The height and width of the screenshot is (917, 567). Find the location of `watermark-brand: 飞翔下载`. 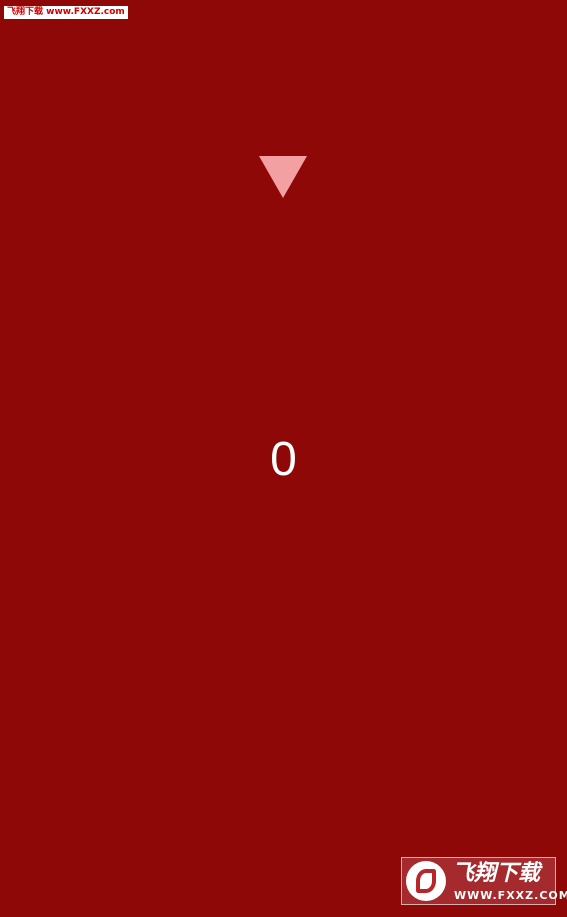

watermark-brand: 飞翔下载 is located at coordinates (496, 873).